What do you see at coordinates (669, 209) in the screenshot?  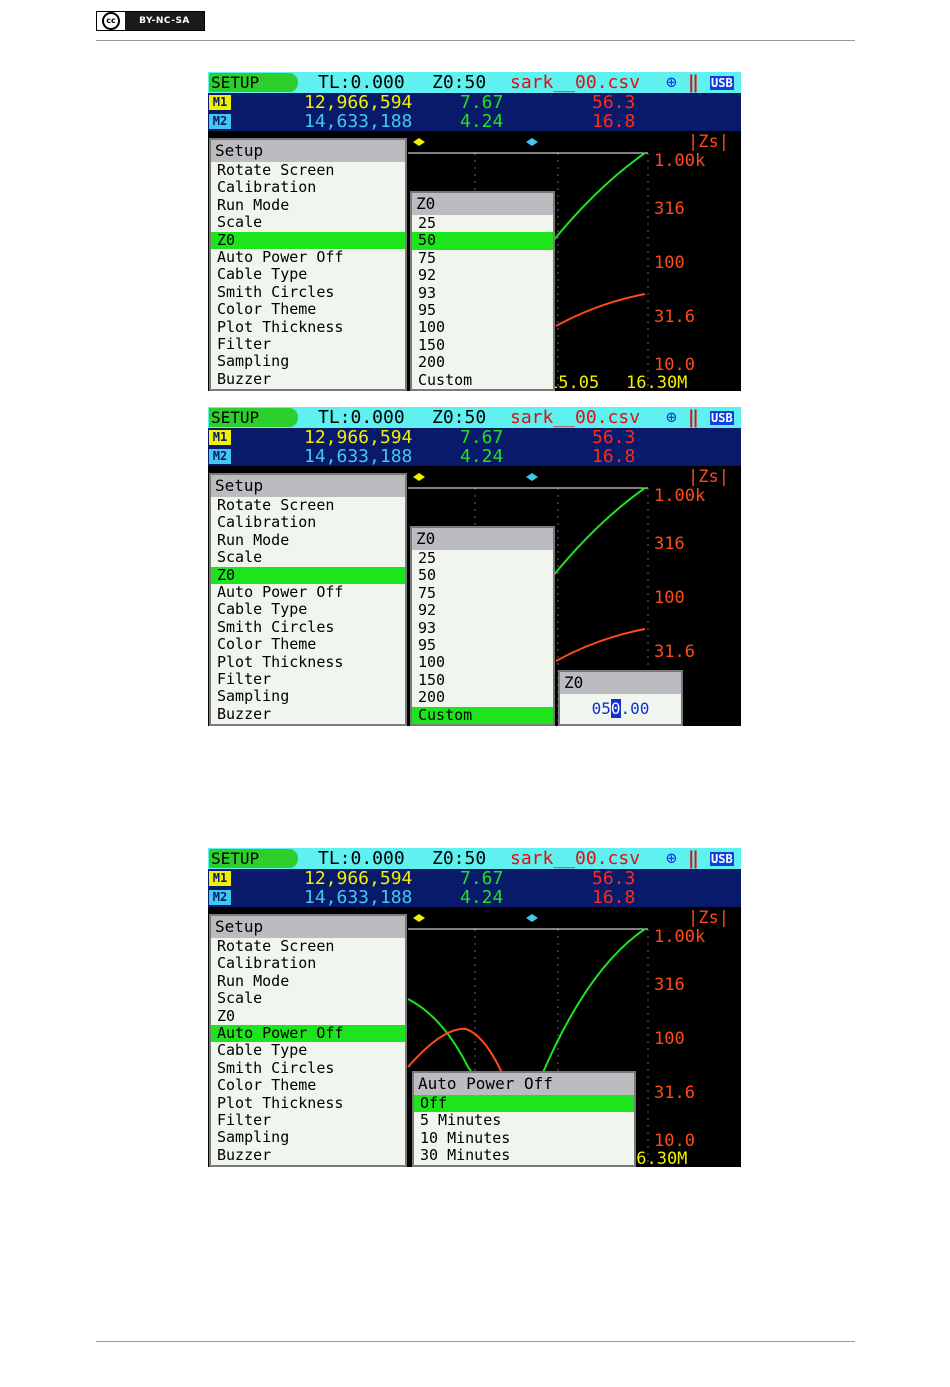 I see `y-tick-2: 316` at bounding box center [669, 209].